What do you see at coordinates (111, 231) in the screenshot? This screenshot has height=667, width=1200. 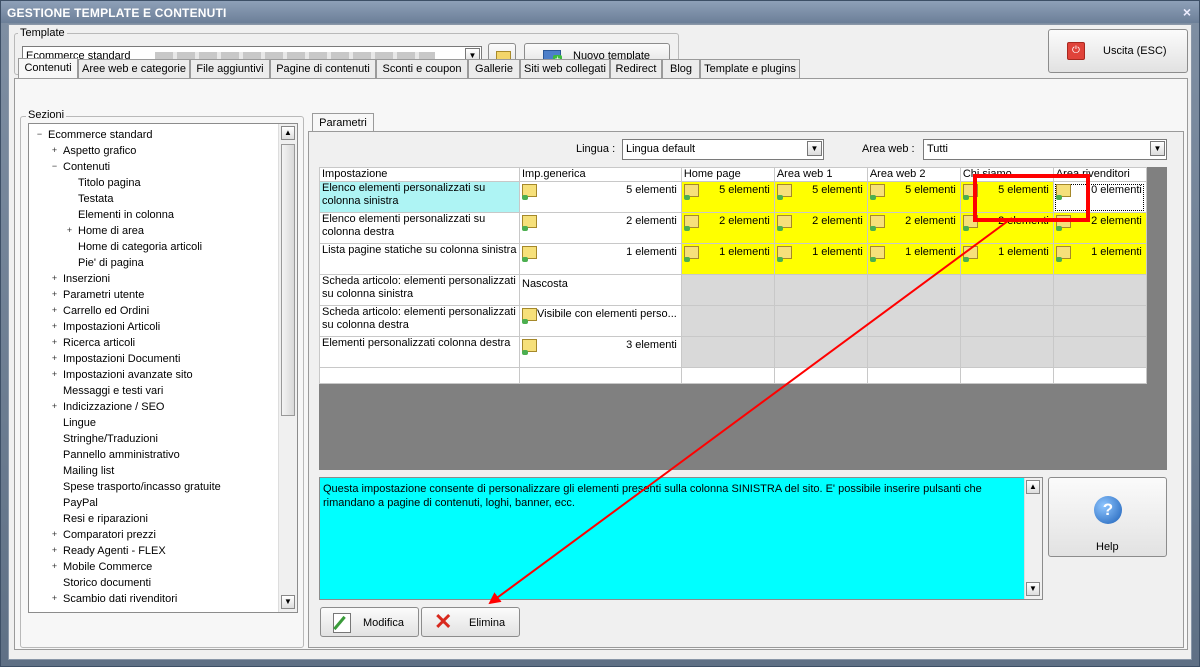 I see `tree-item-label: Home di area` at bounding box center [111, 231].